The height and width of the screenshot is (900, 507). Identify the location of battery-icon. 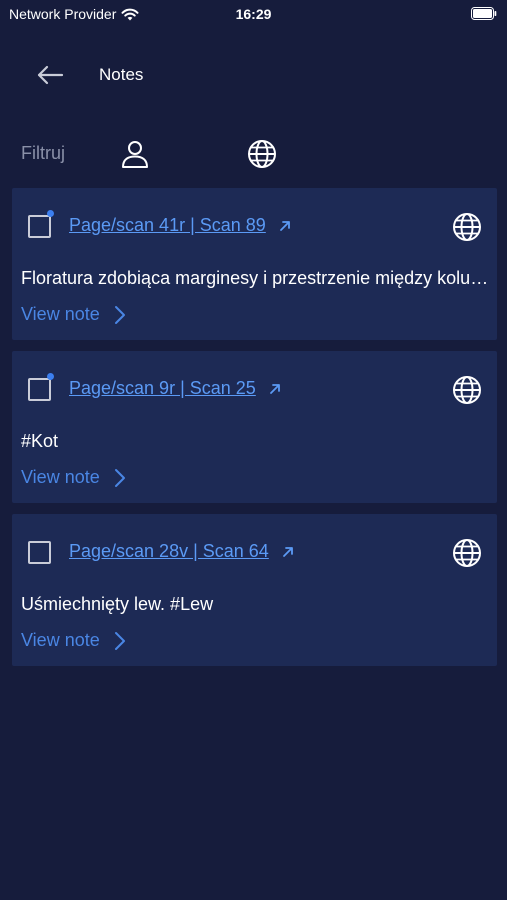
(484, 13).